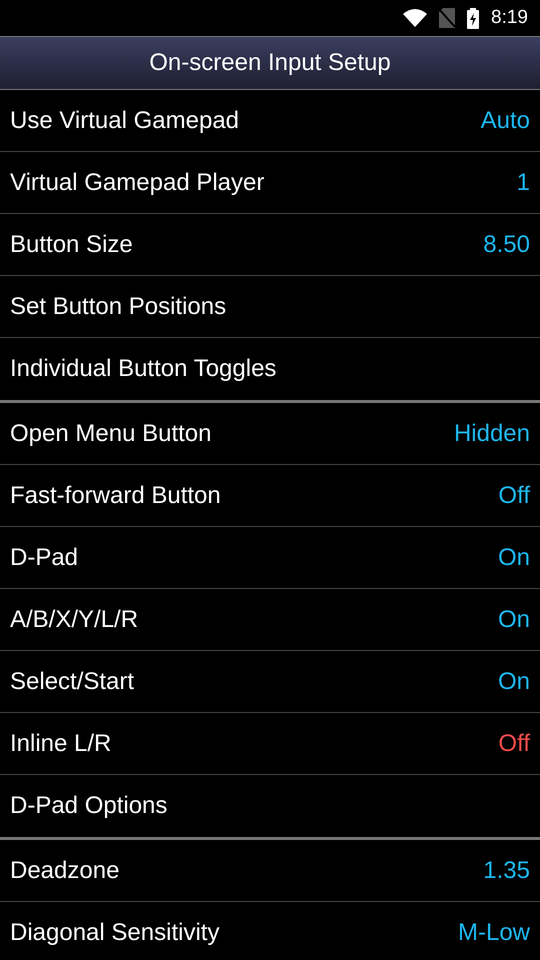  What do you see at coordinates (125, 120) in the screenshot?
I see `setting-label: Use Virtual Gamepad` at bounding box center [125, 120].